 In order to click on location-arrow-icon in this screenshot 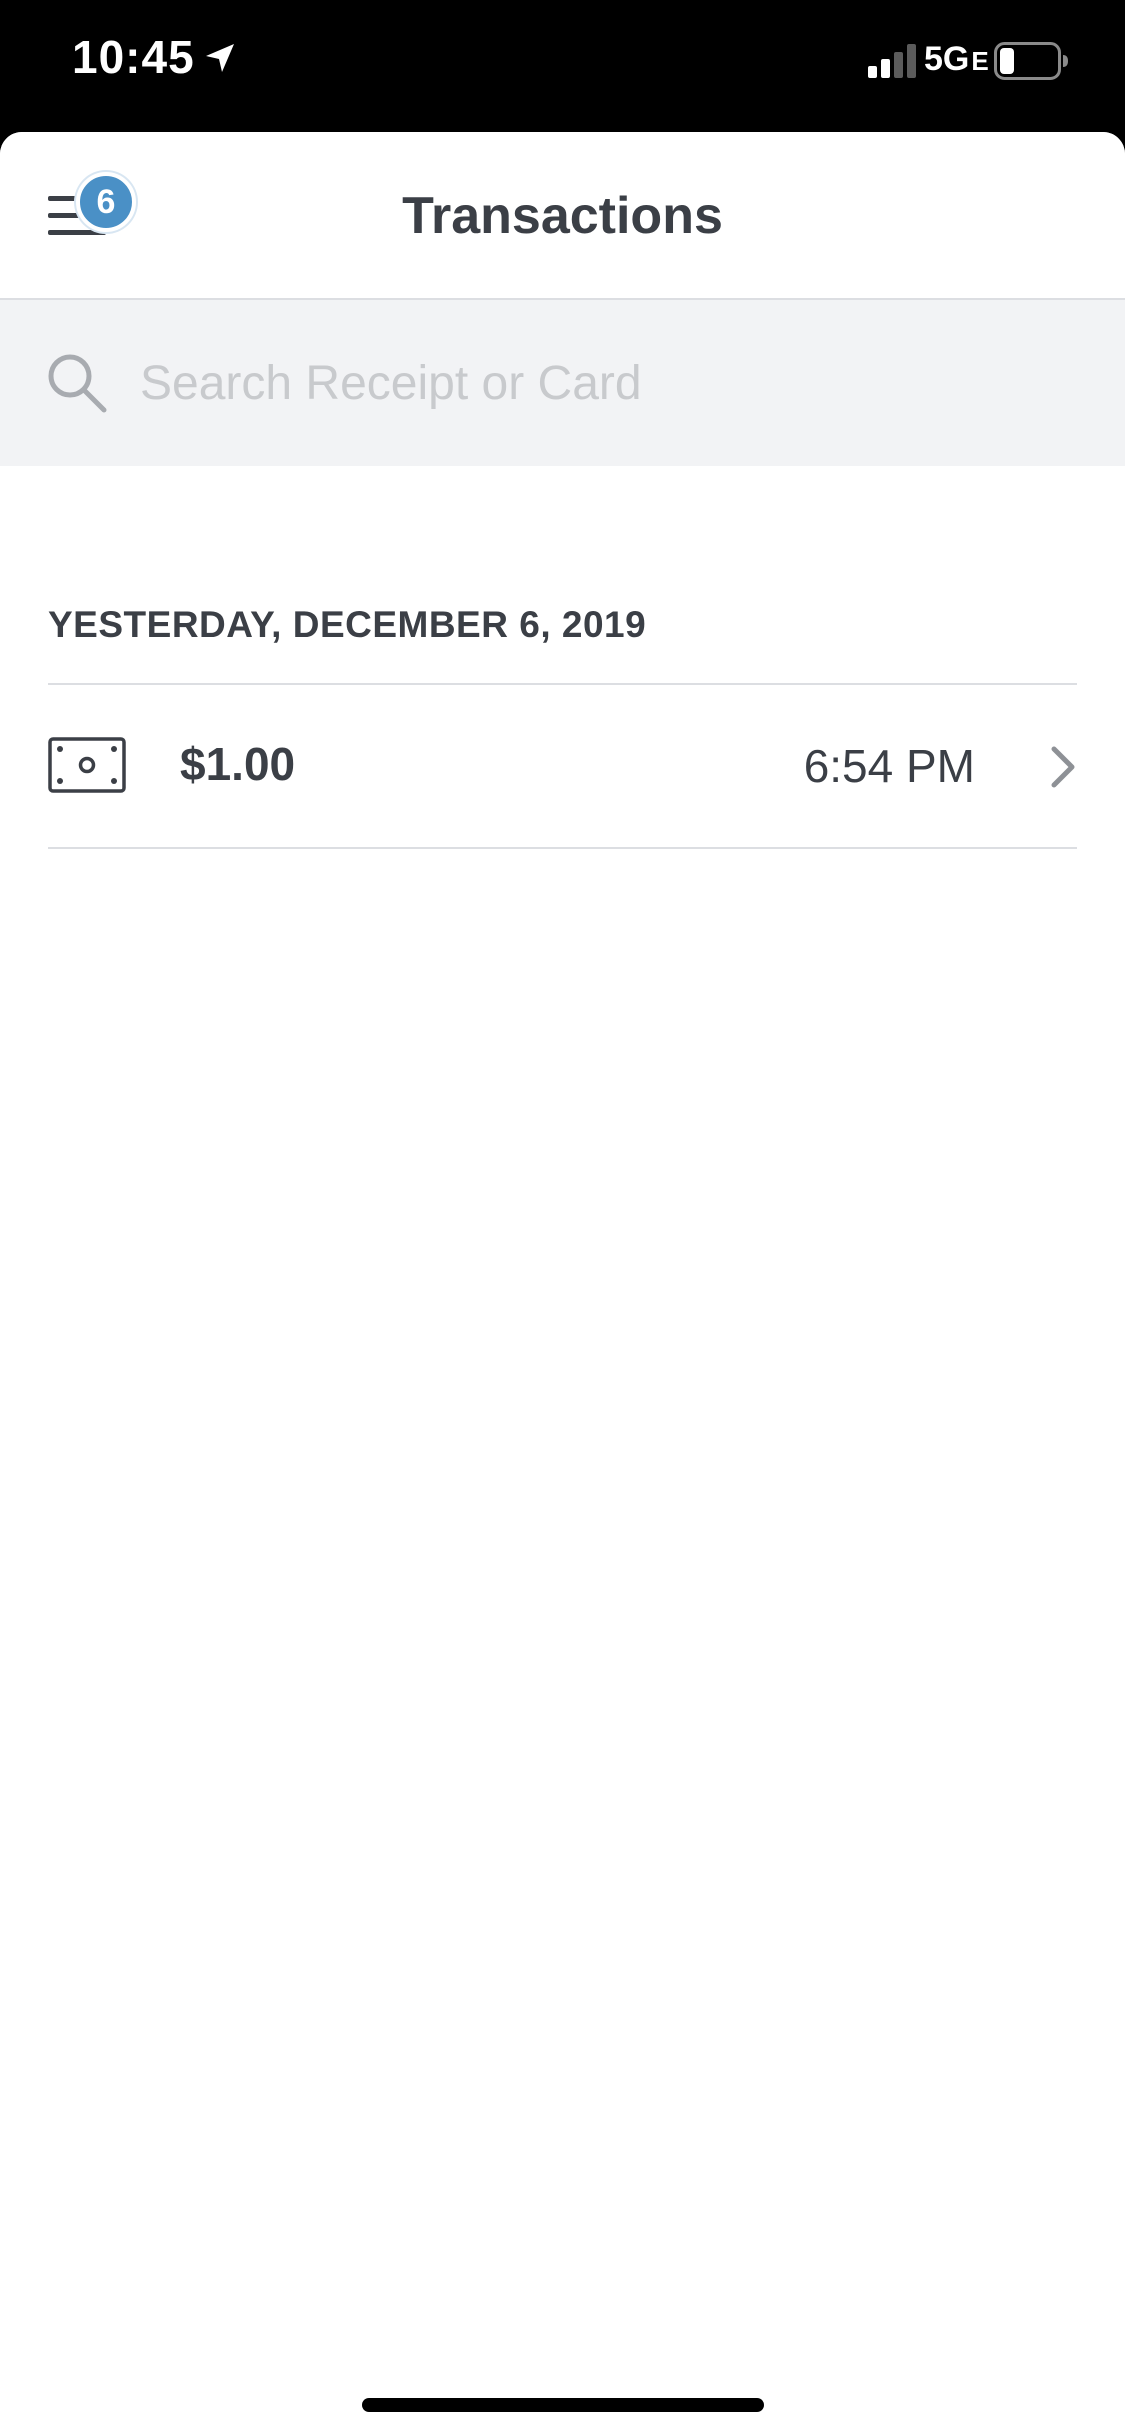, I will do `click(220, 58)`.